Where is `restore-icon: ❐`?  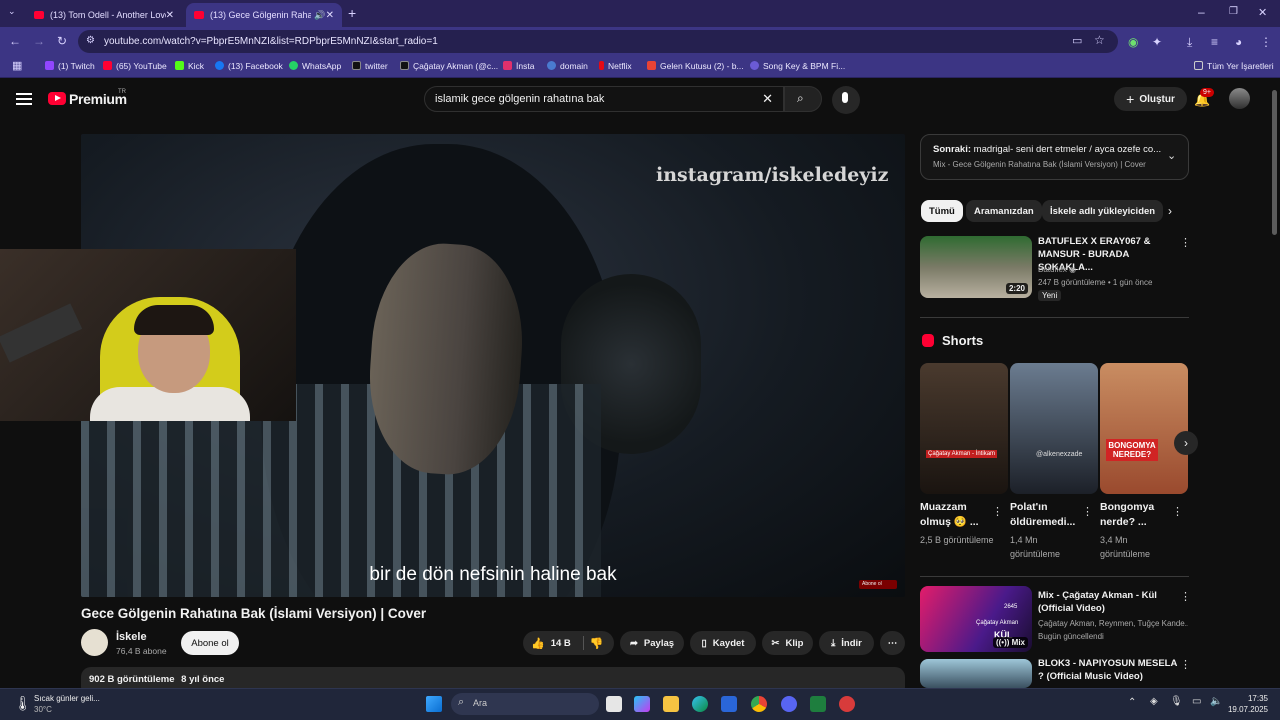 restore-icon: ❐ is located at coordinates (1233, 11).